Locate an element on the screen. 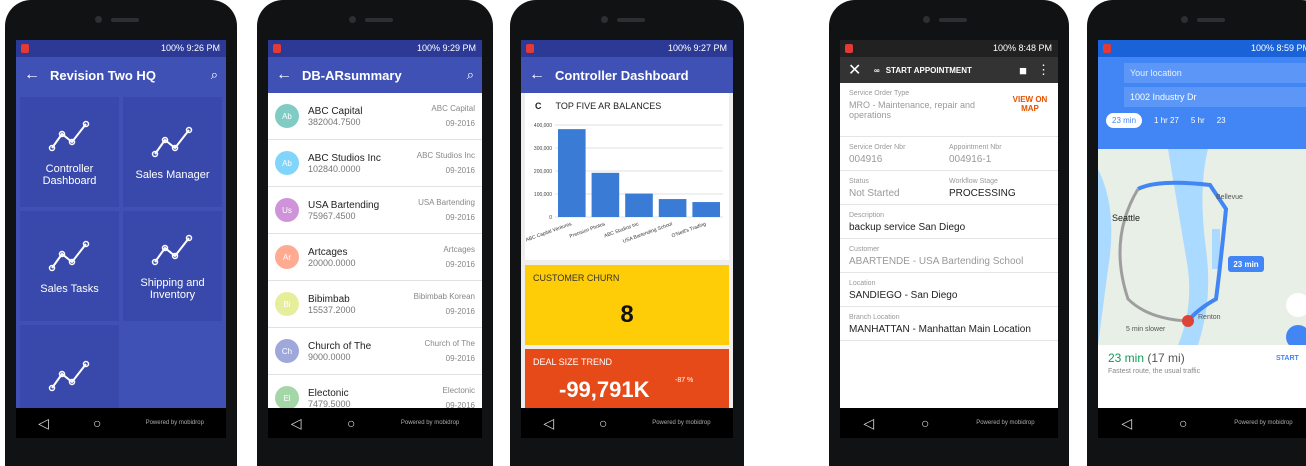  dashboard-tile: Sales Tasks is located at coordinates (69, 266).